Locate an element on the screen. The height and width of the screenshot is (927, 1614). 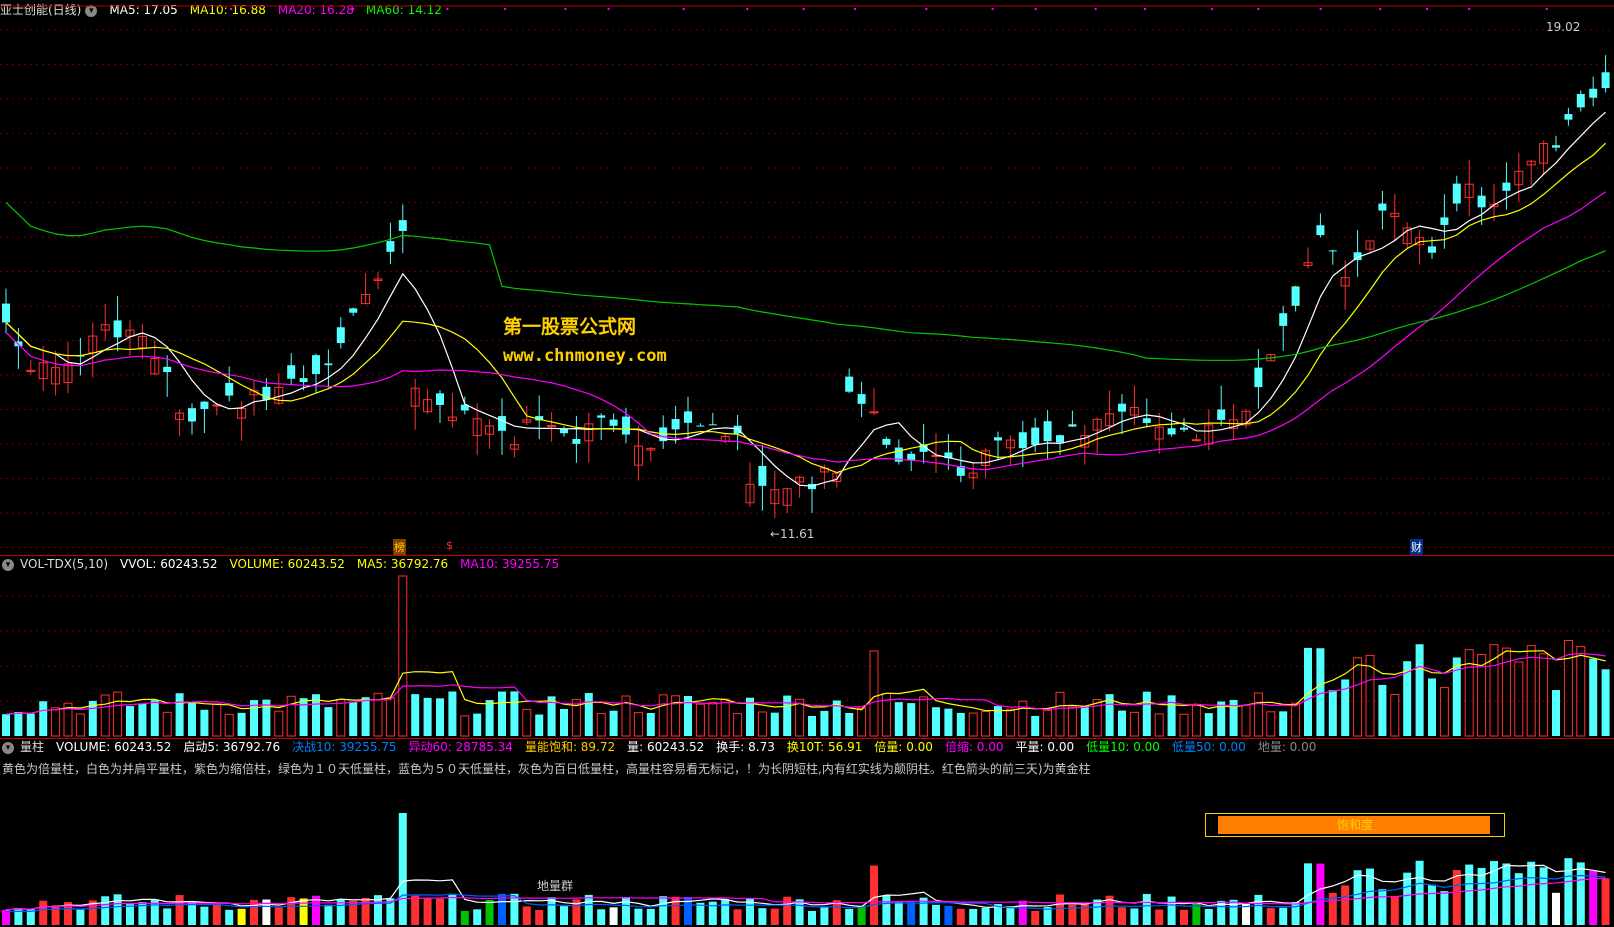
marker-dollar: $ is located at coordinates (449, 545).